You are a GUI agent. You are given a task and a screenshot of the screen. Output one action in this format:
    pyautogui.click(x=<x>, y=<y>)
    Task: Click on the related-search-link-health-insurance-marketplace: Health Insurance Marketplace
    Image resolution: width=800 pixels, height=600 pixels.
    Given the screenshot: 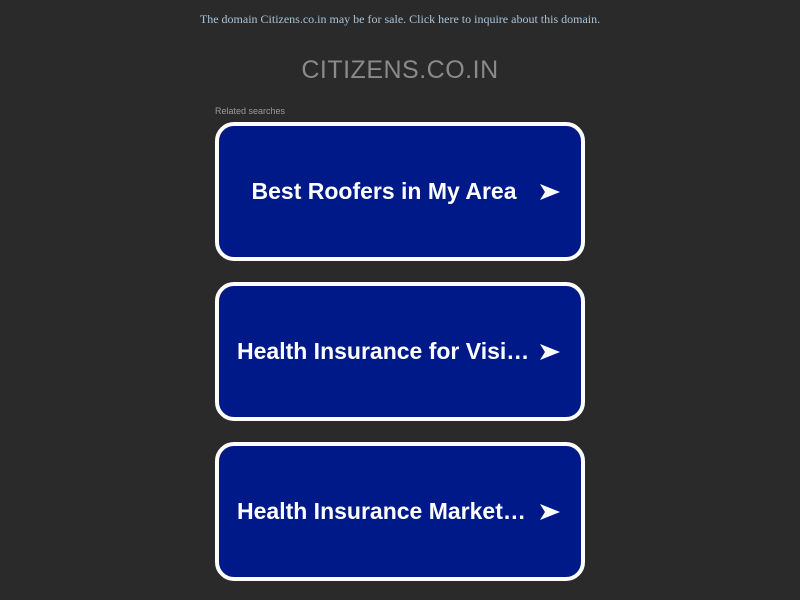 What is the action you would take?
    pyautogui.click(x=400, y=511)
    